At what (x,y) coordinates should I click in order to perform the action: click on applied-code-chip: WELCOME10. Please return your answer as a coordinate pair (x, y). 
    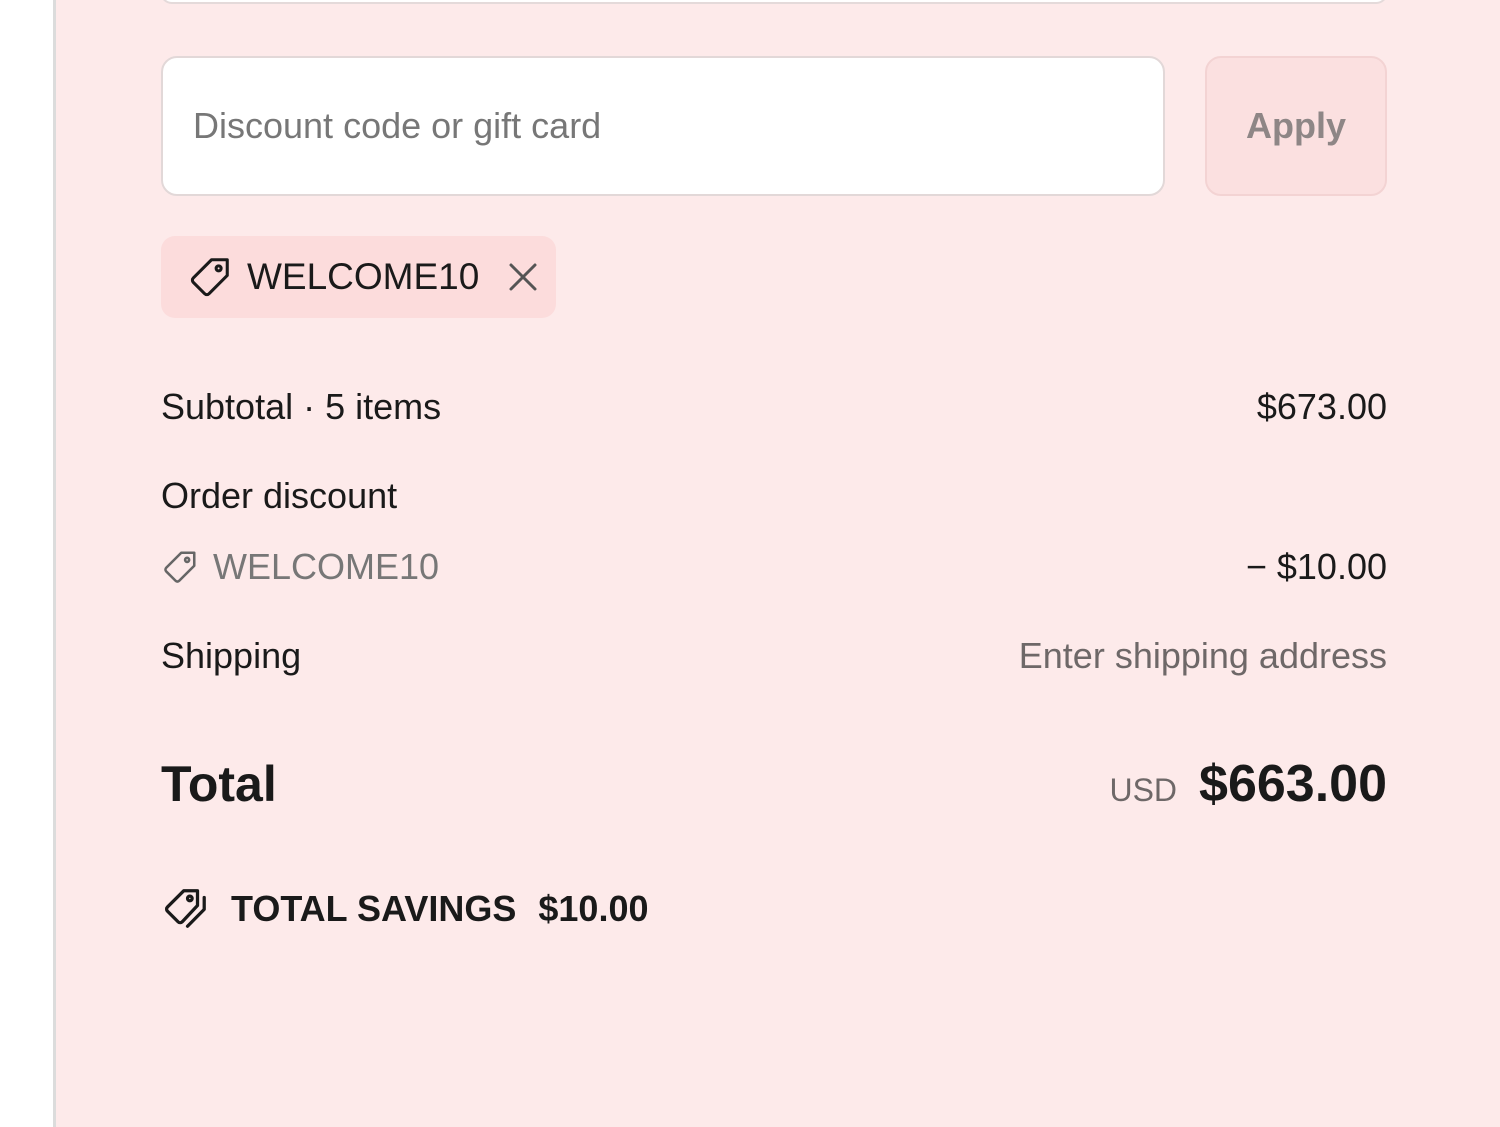
    Looking at the image, I should click on (358, 277).